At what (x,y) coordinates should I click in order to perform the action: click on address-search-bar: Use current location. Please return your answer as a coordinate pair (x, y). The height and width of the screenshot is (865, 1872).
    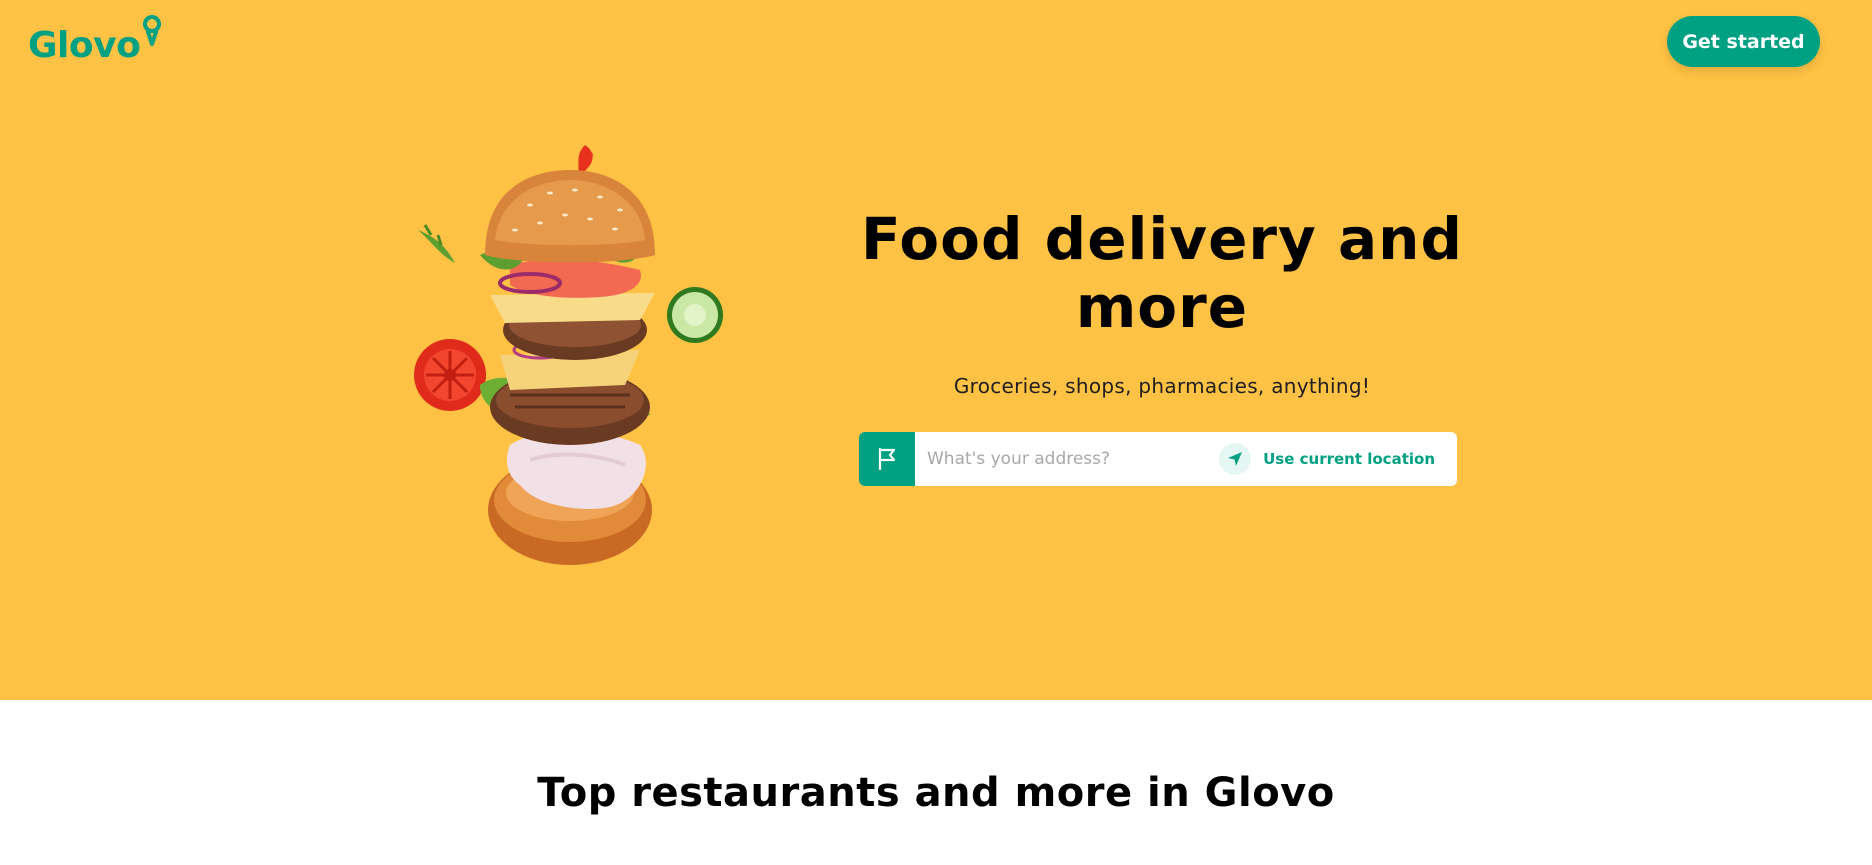
    Looking at the image, I should click on (1158, 459).